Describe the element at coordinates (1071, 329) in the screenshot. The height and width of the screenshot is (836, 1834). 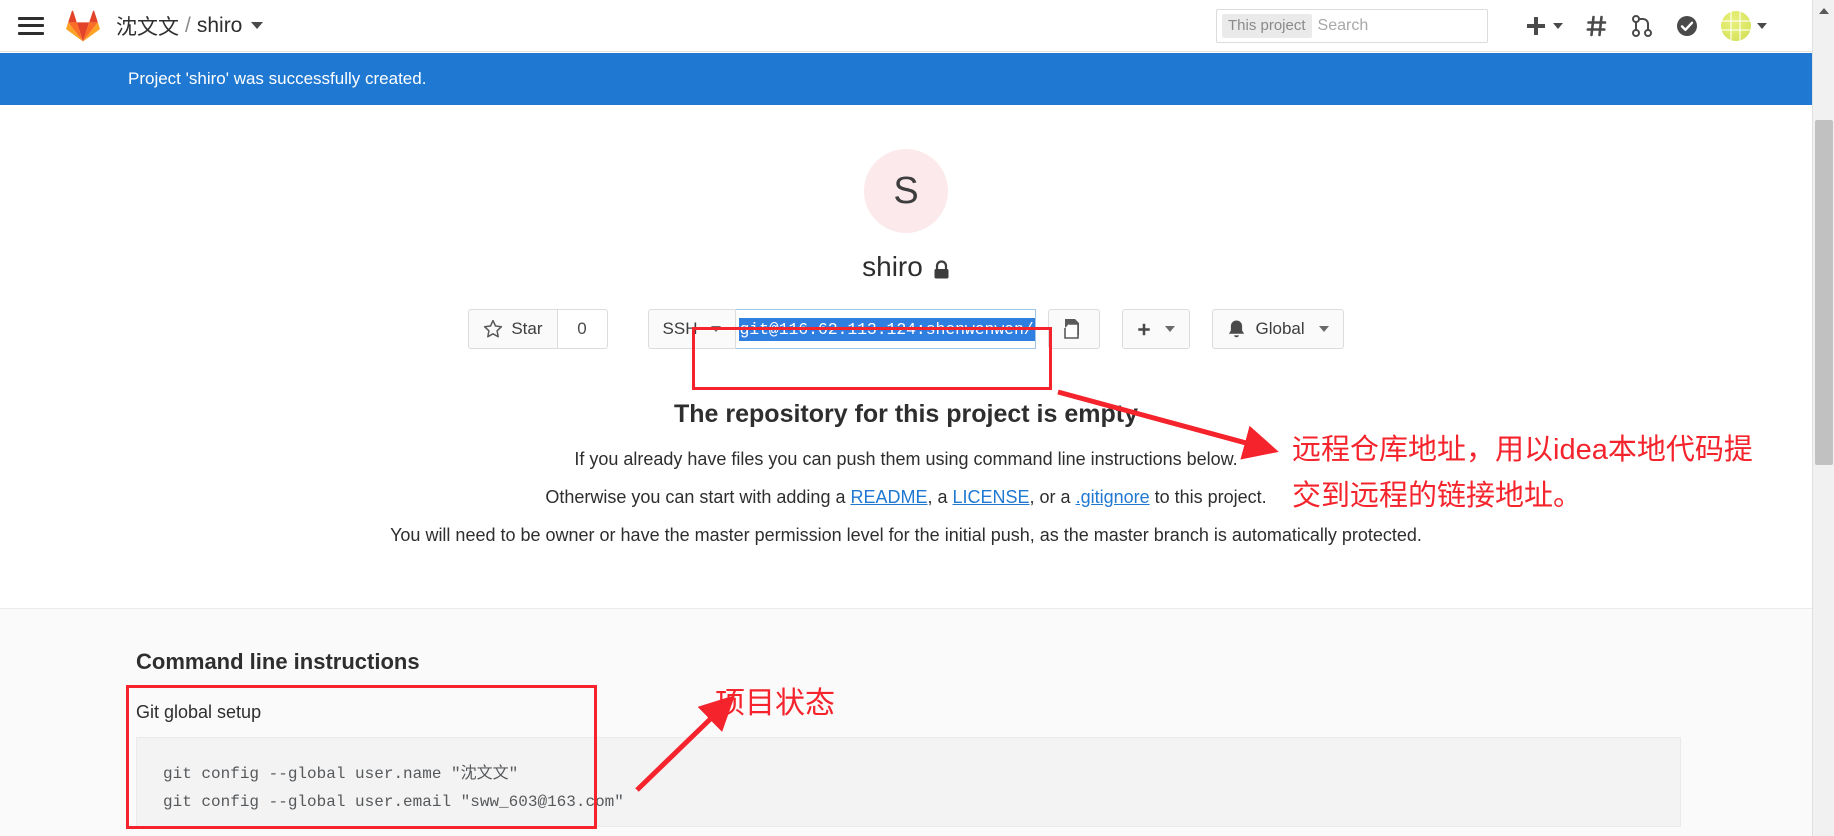
I see `copy-icon` at that location.